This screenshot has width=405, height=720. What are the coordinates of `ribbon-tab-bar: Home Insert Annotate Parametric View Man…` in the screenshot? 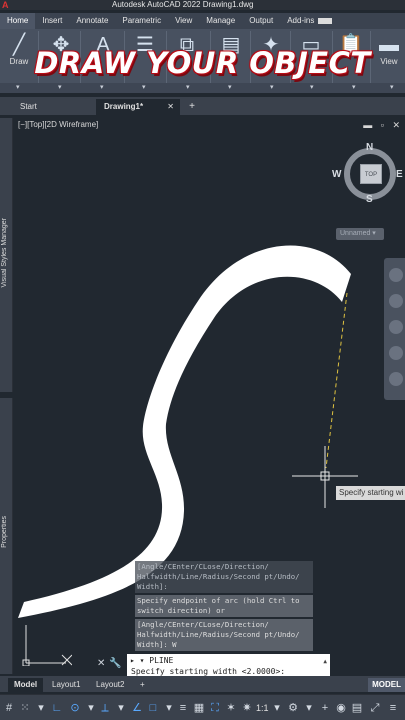 It's located at (202, 21).